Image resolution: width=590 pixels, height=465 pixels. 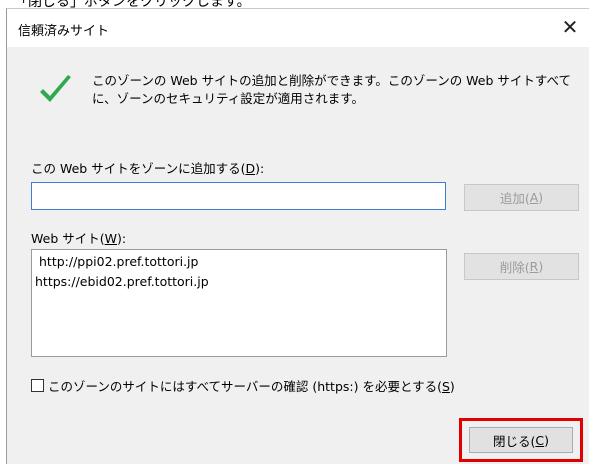 I want to click on list-item: https://ebid02.pref.tottori.jp, so click(x=240, y=282).